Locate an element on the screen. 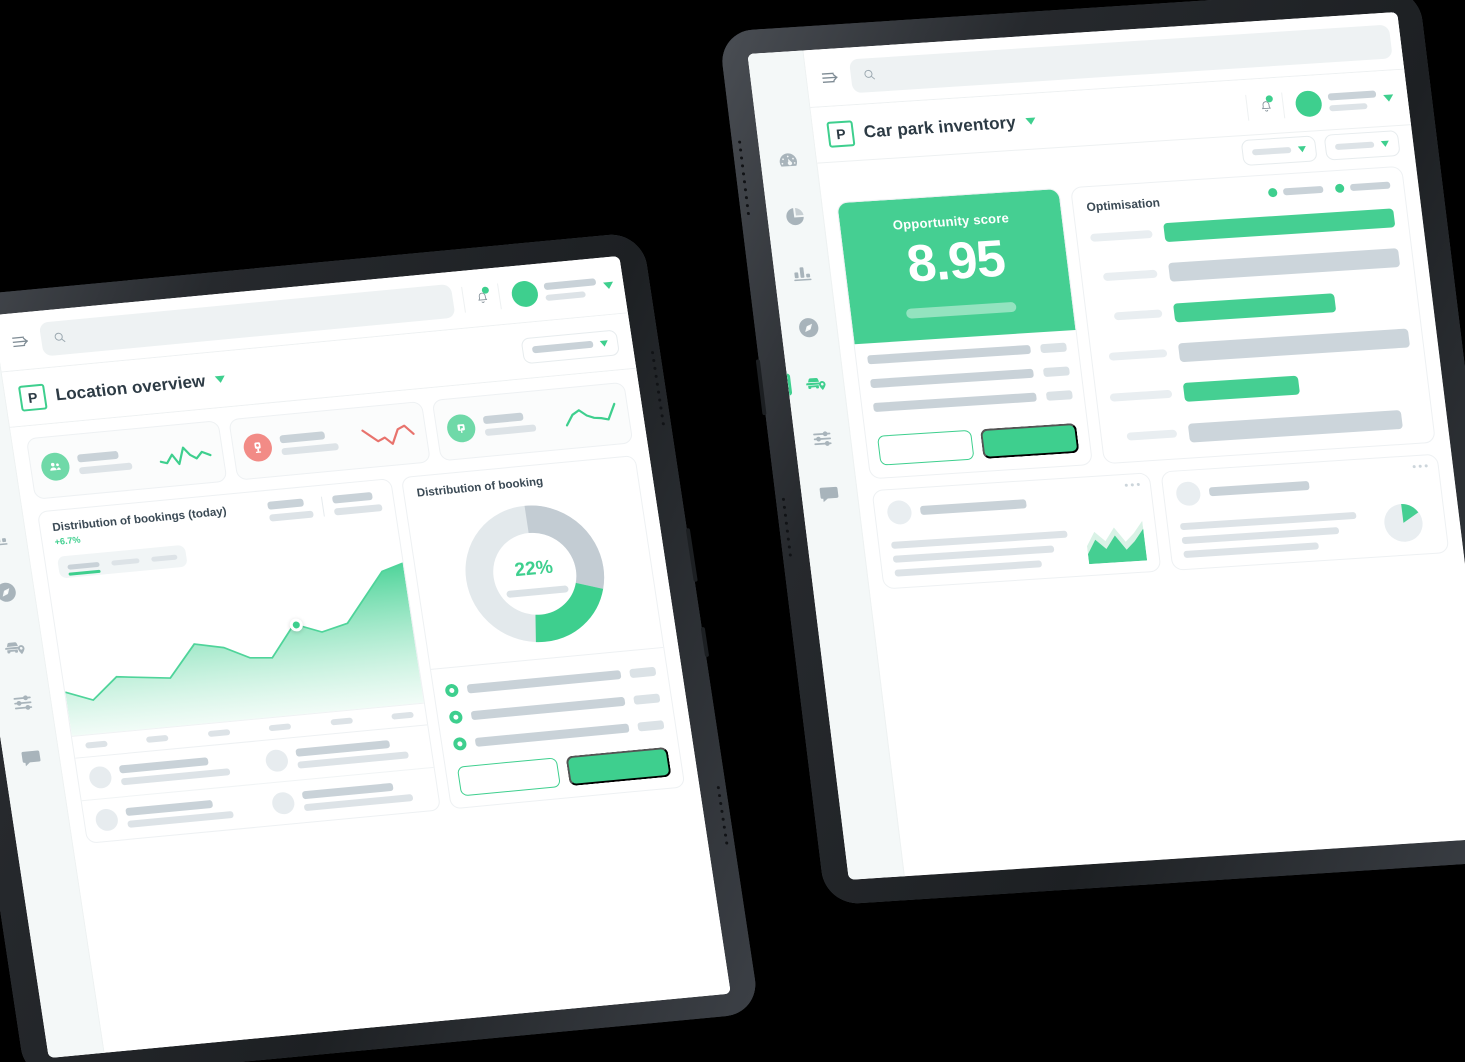  opportunity-score-details is located at coordinates (973, 404).